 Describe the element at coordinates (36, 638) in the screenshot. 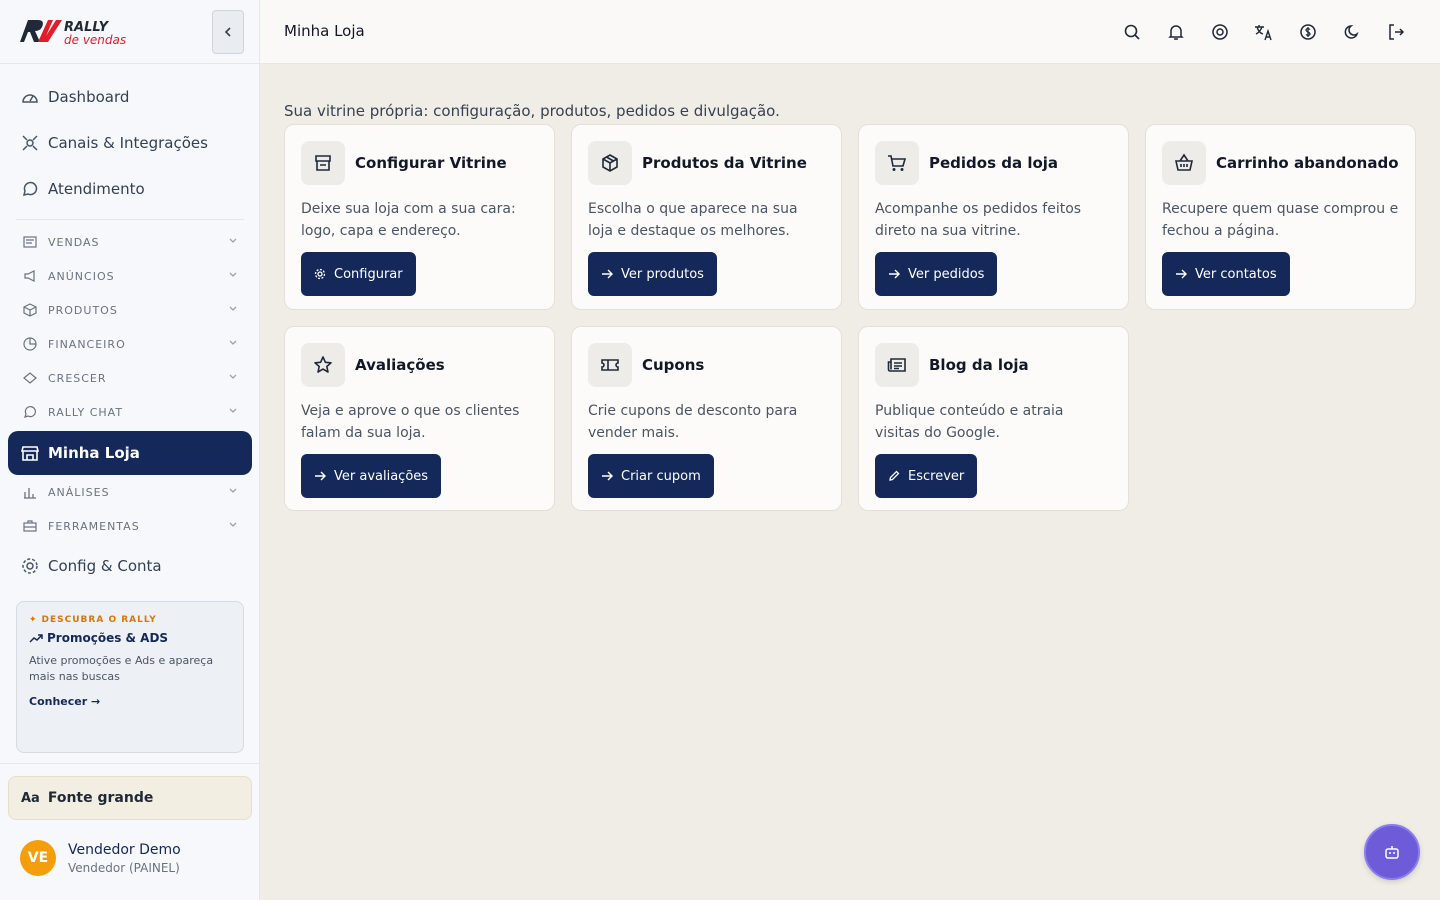

I see `trending-up-icon` at that location.